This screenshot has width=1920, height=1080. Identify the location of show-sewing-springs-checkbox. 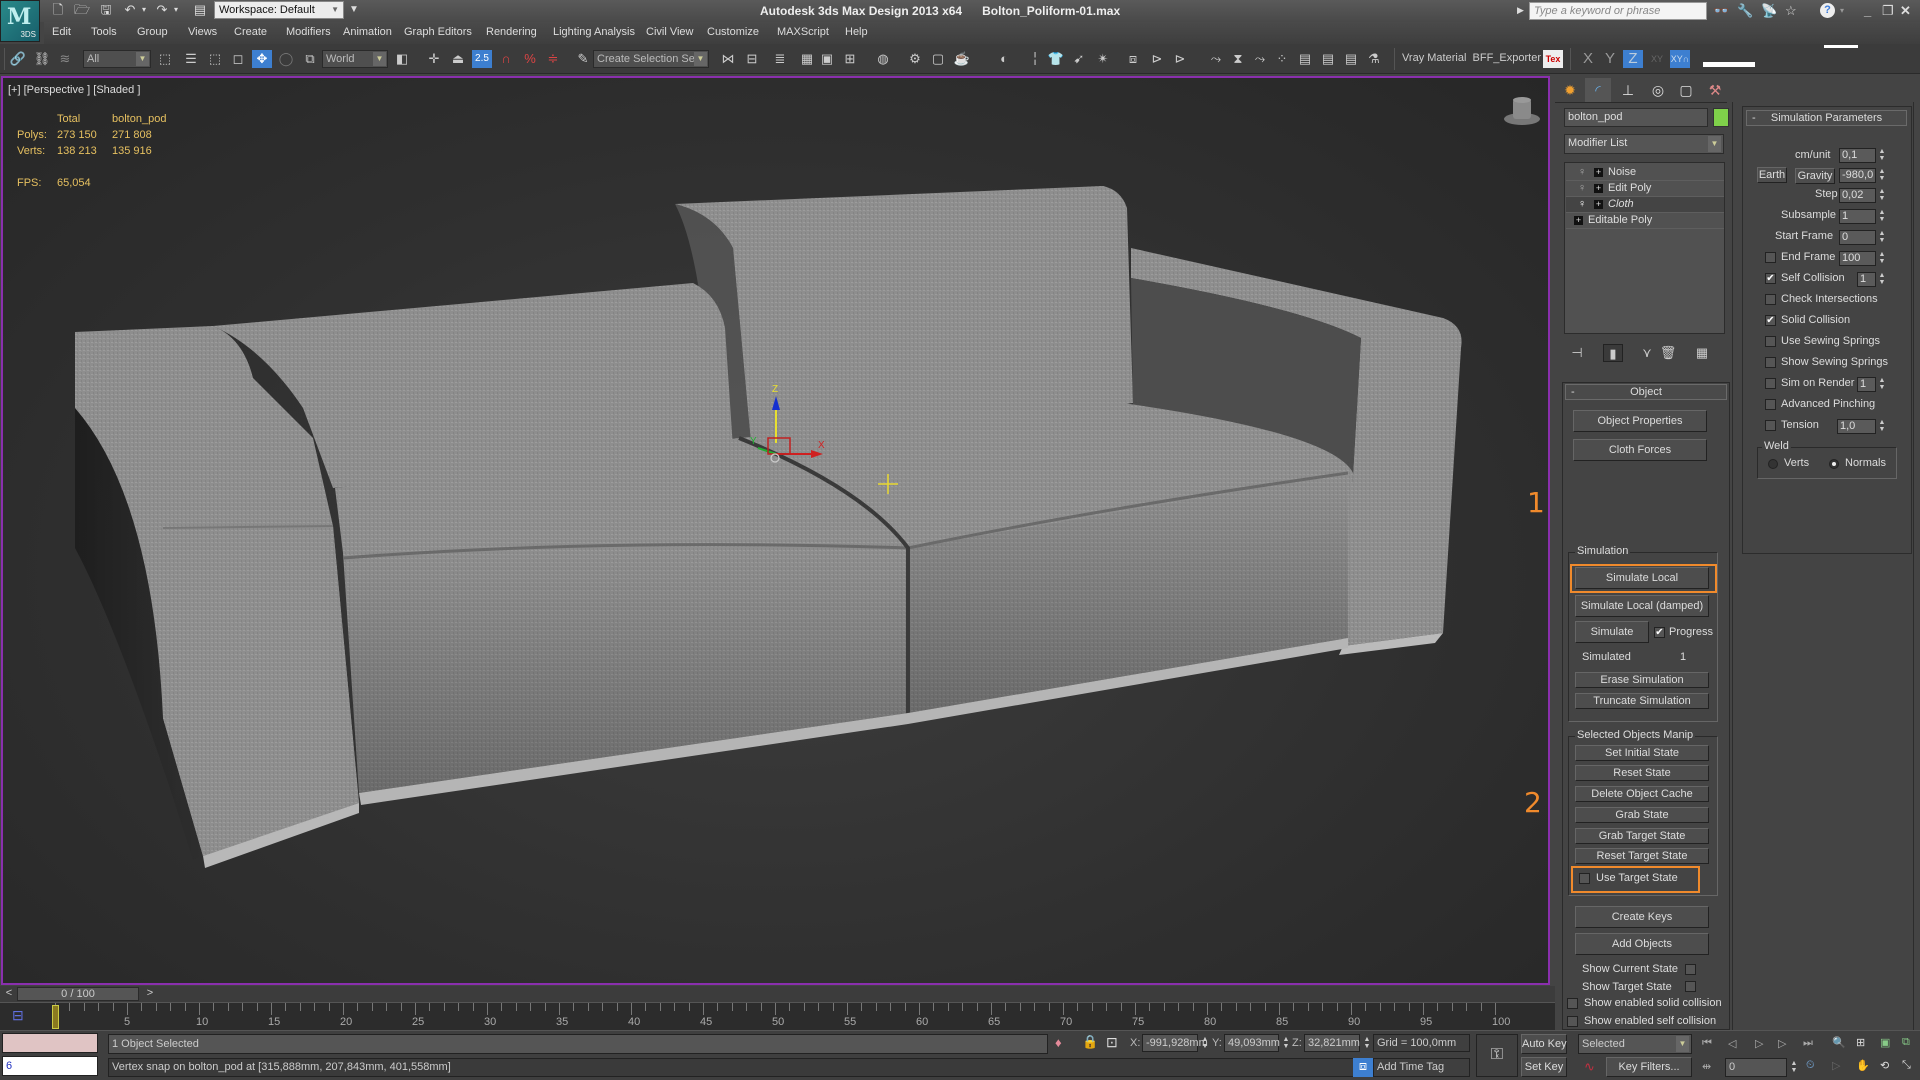
(1770, 362).